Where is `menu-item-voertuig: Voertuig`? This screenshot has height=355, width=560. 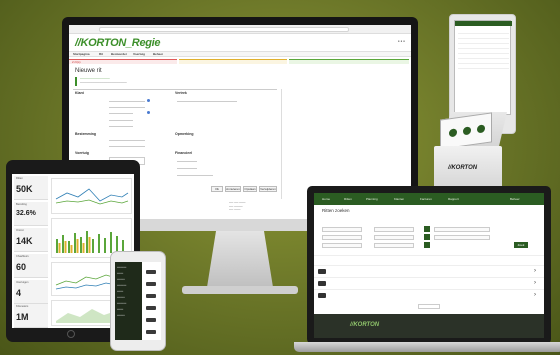
menu-item-voertuig: Voertuig is located at coordinates (139, 55).